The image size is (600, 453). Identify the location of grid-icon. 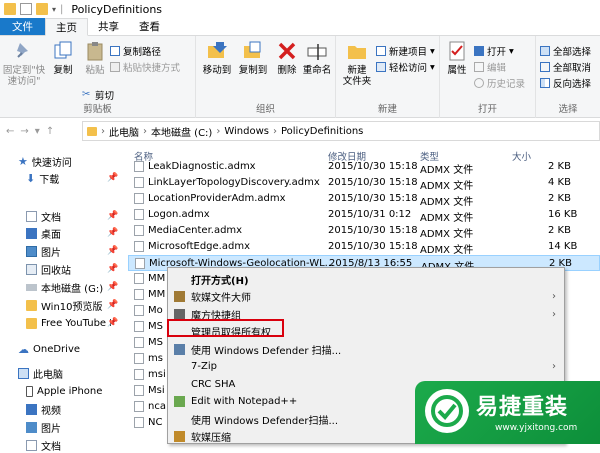
(179, 314).